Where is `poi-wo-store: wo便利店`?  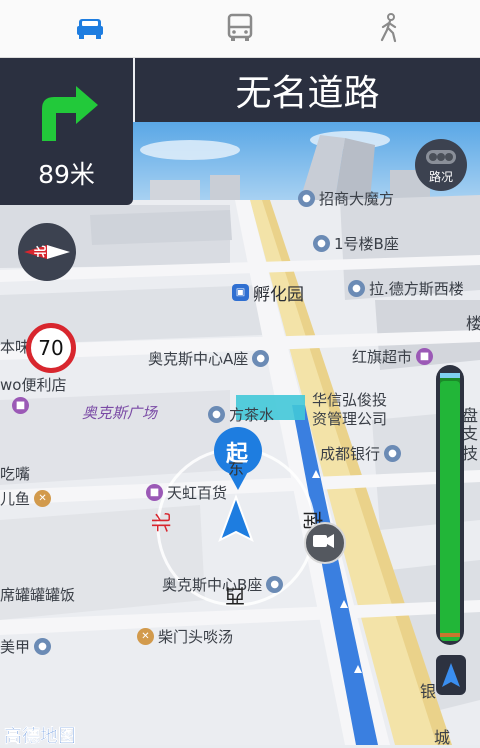
poi-wo-store: wo便利店 is located at coordinates (33, 384).